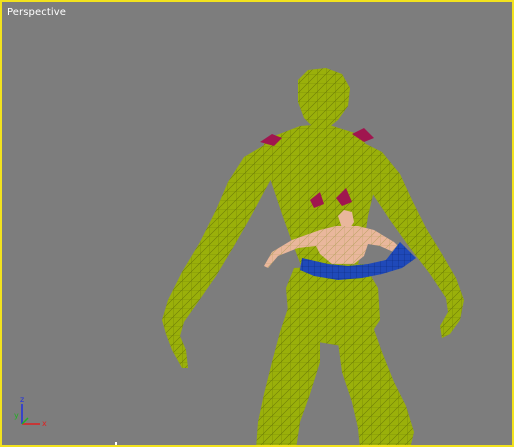 Image resolution: width=514 pixels, height=447 pixels. What do you see at coordinates (22, 399) in the screenshot?
I see `z-axis-label: z` at bounding box center [22, 399].